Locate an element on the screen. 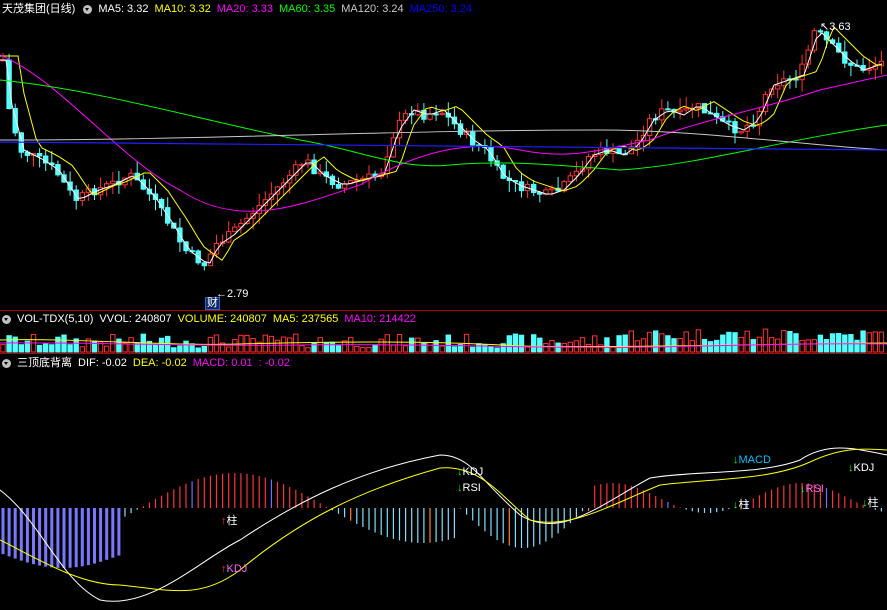 This screenshot has width=887, height=610. signal-text: MACD is located at coordinates (754, 460).